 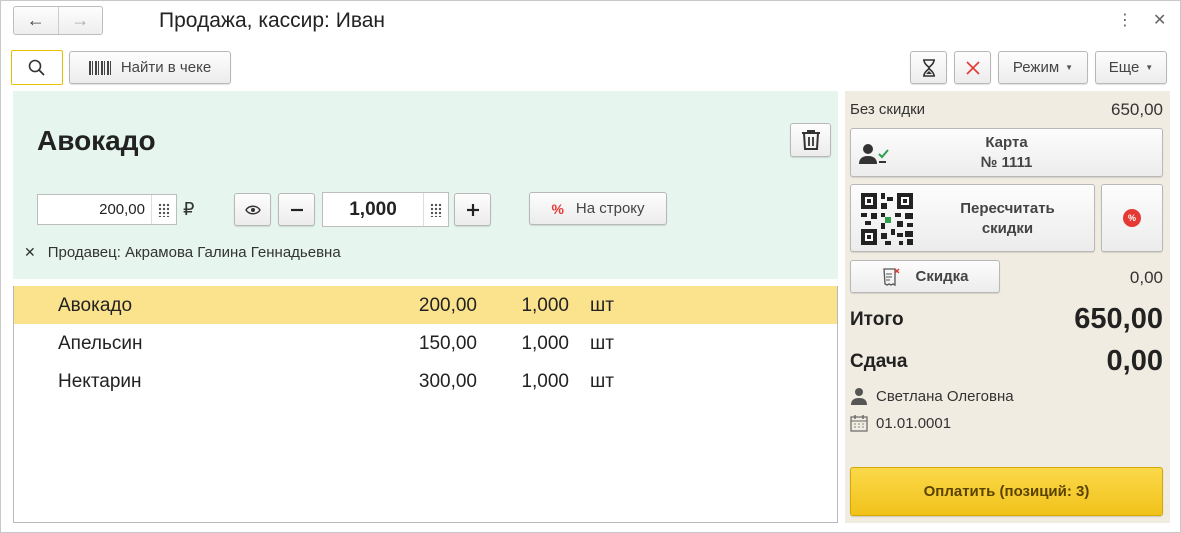 I want to click on nav-group: ← →, so click(x=58, y=20).